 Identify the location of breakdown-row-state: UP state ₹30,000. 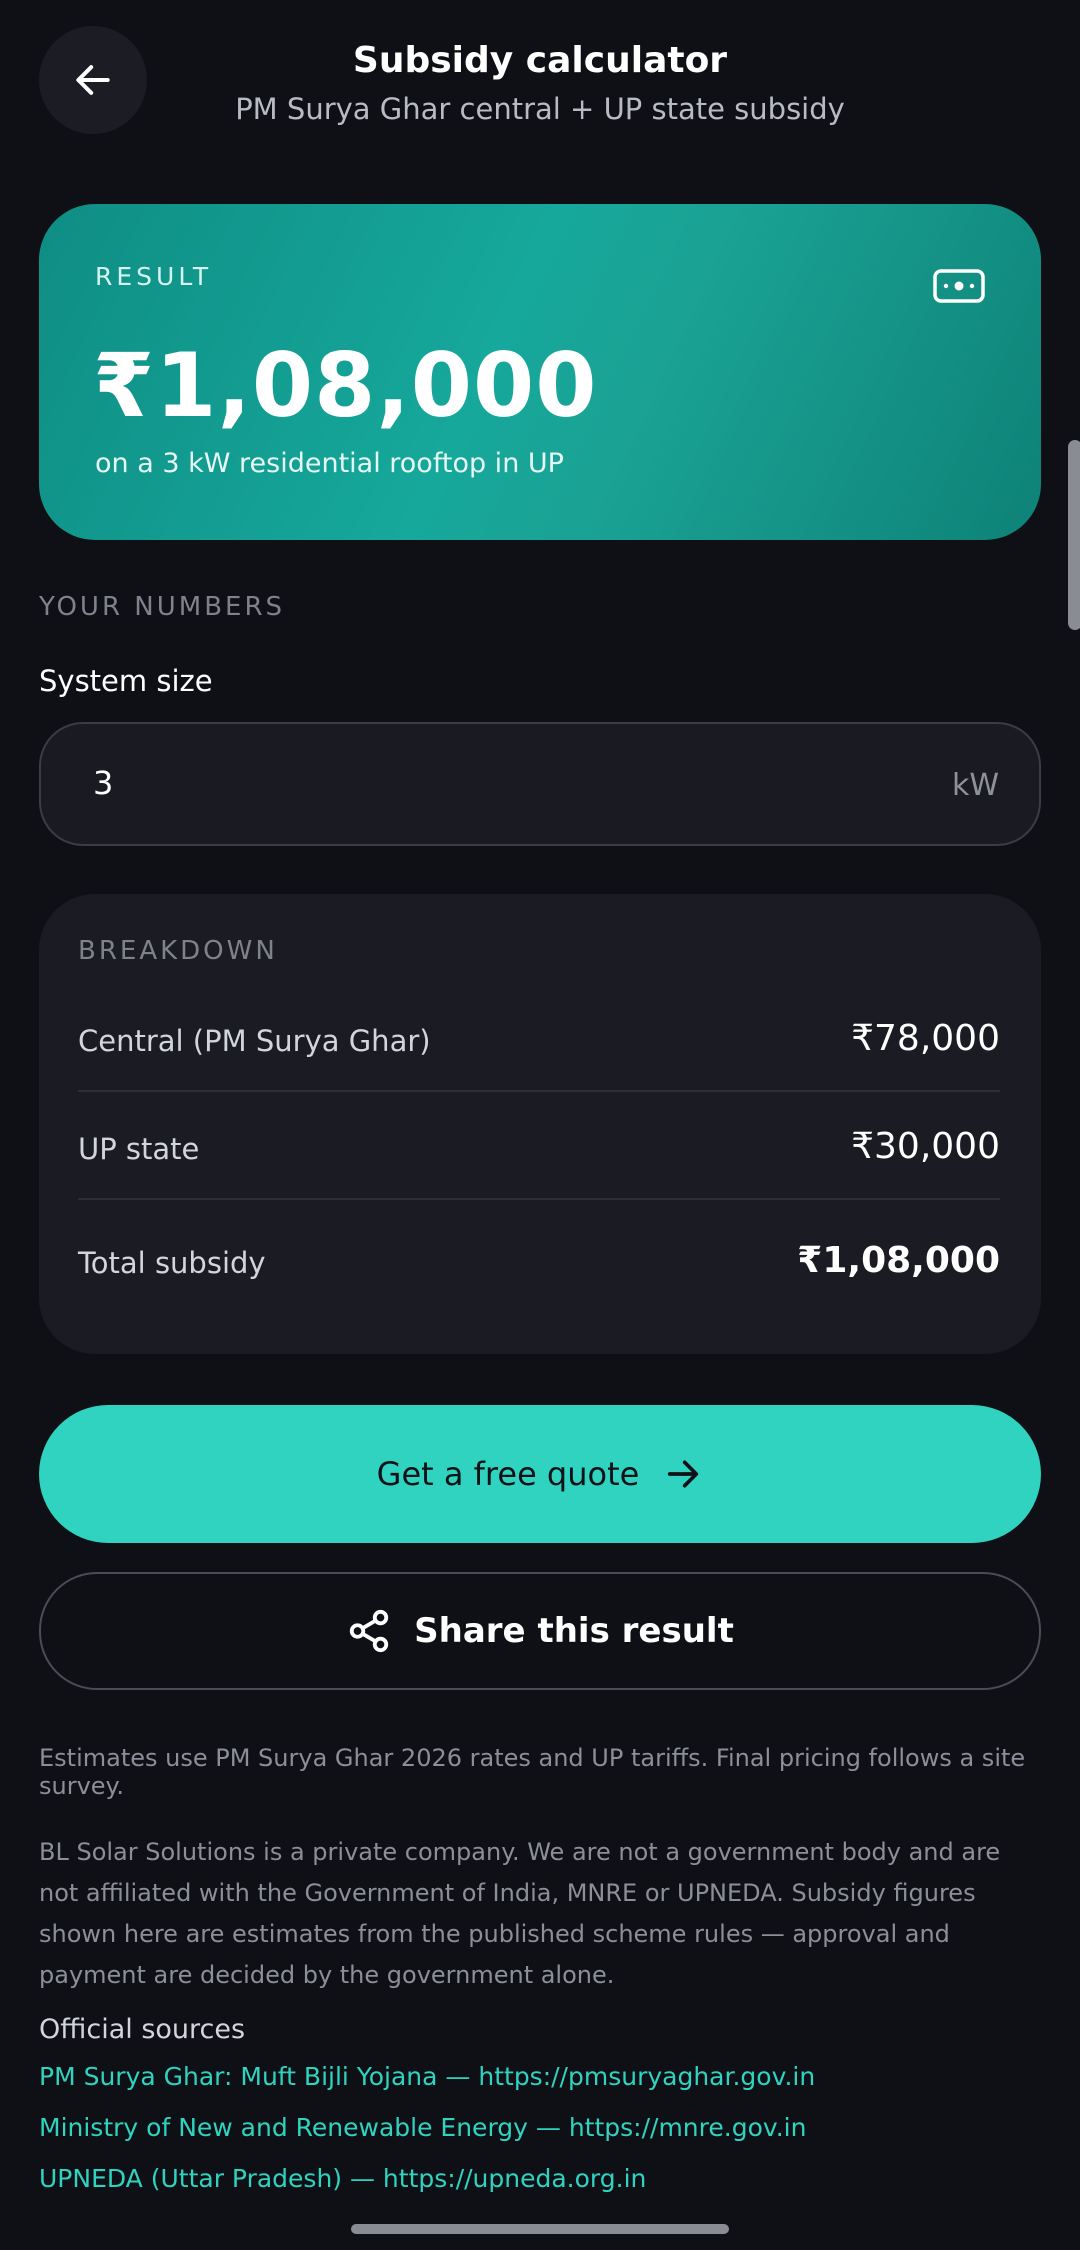
(539, 1148).